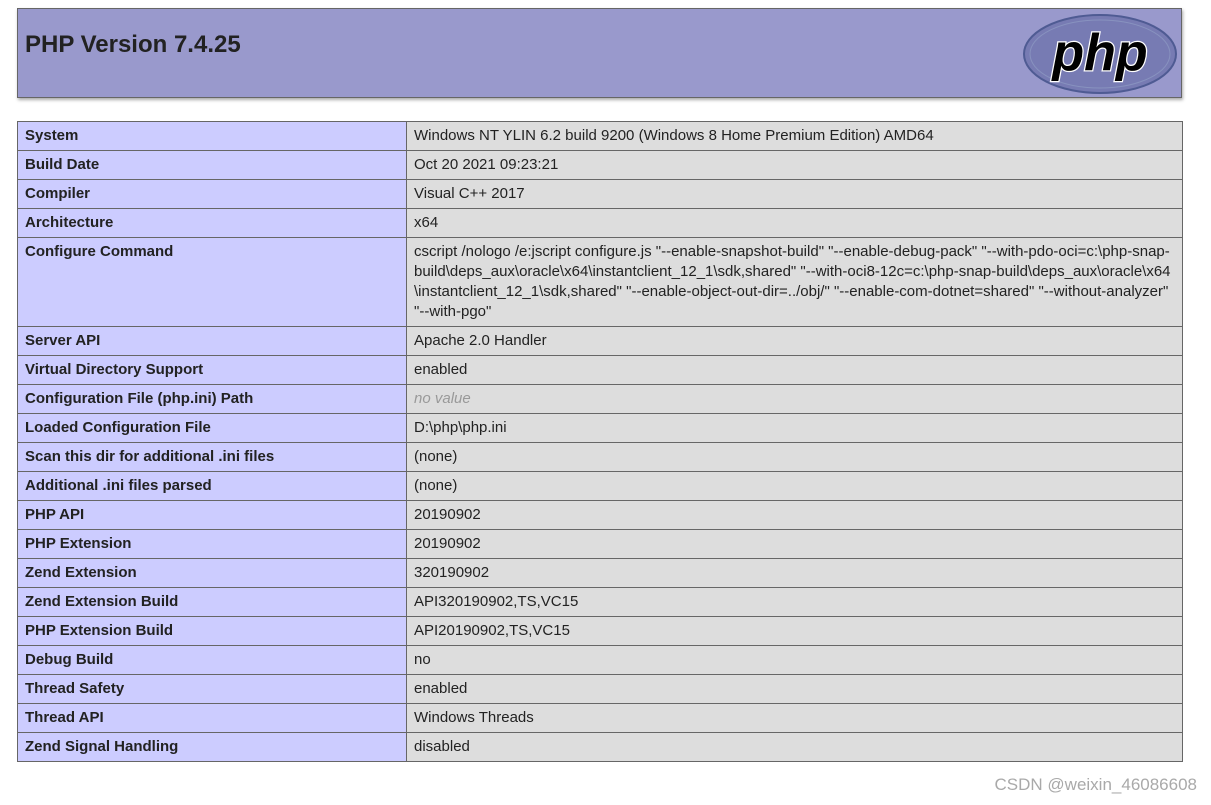 The height and width of the screenshot is (805, 1211). I want to click on table-row: Debug Build no, so click(600, 660).